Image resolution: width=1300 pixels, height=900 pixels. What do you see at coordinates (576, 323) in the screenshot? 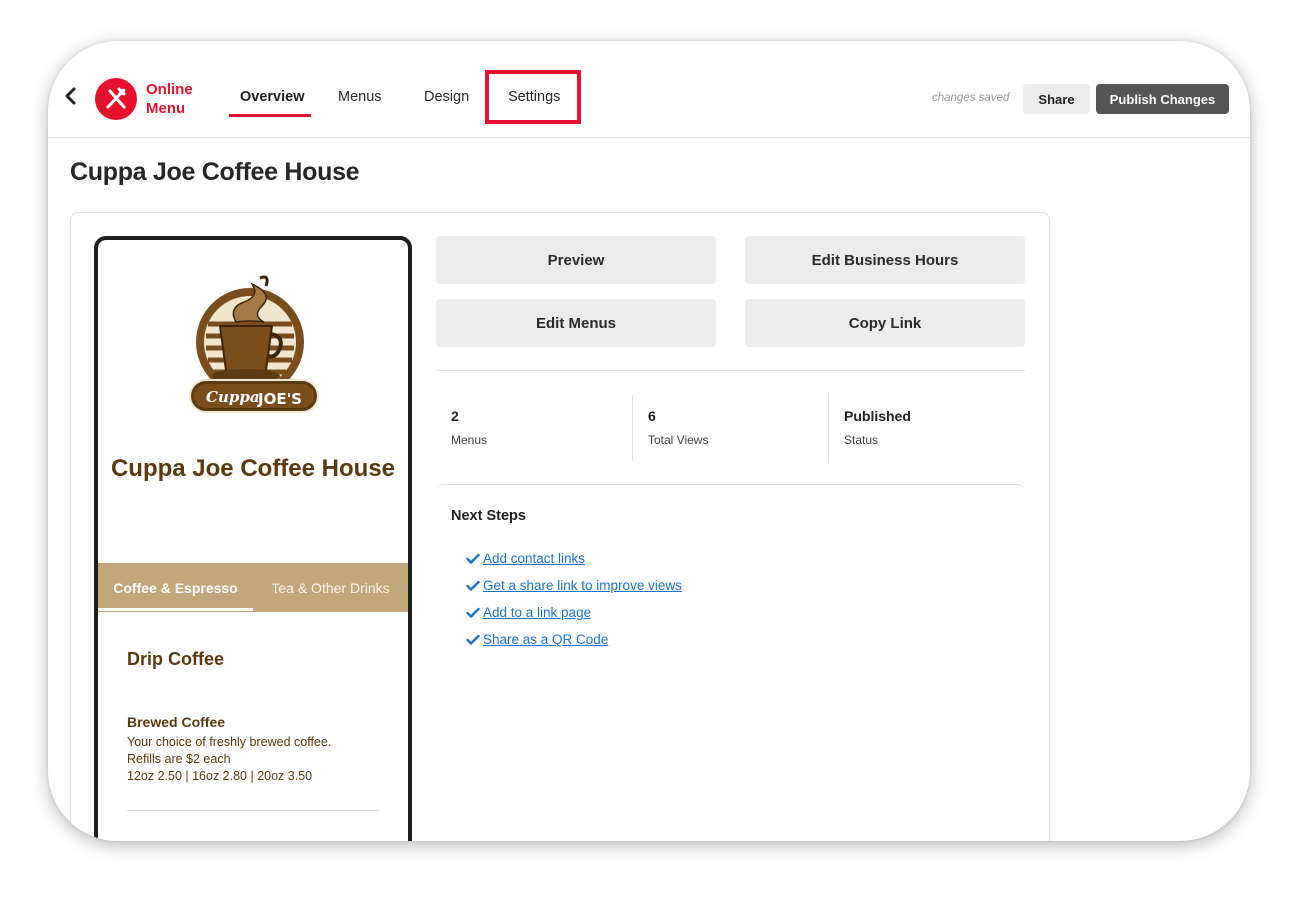
I see `edit-menus-button: Edit Menus` at bounding box center [576, 323].